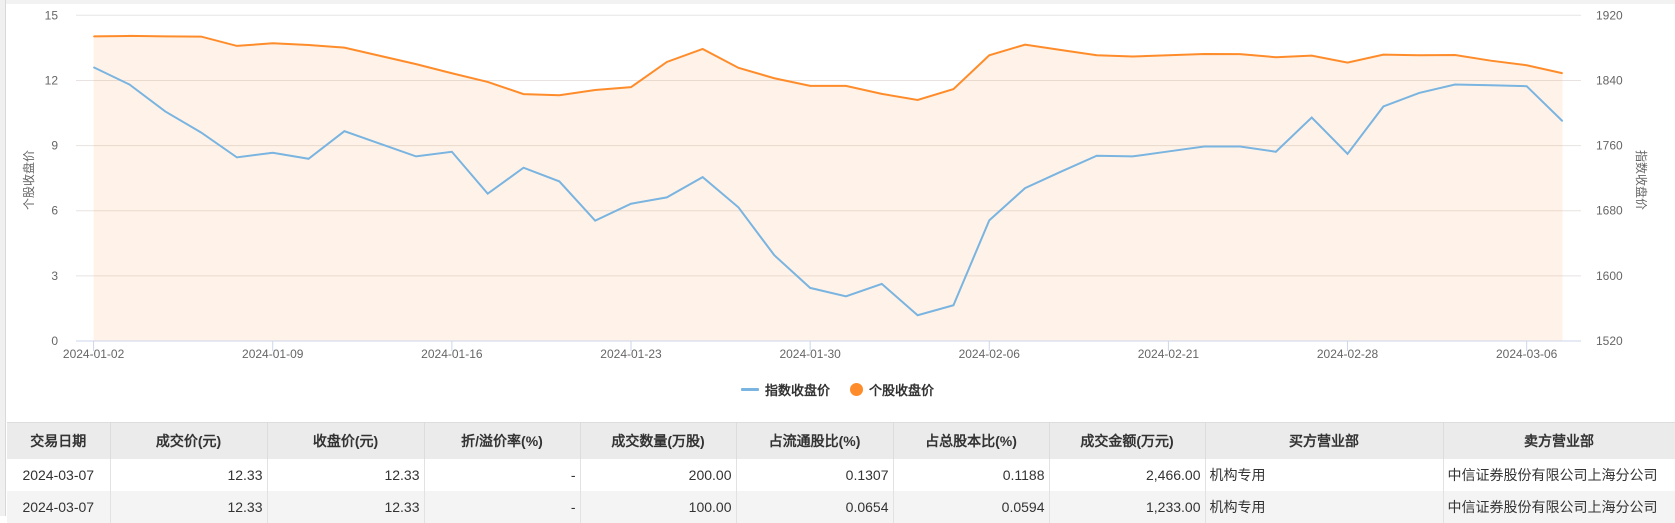 The width and height of the screenshot is (1675, 523). Describe the element at coordinates (749, 389) in the screenshot. I see `line-marker-icon` at that location.